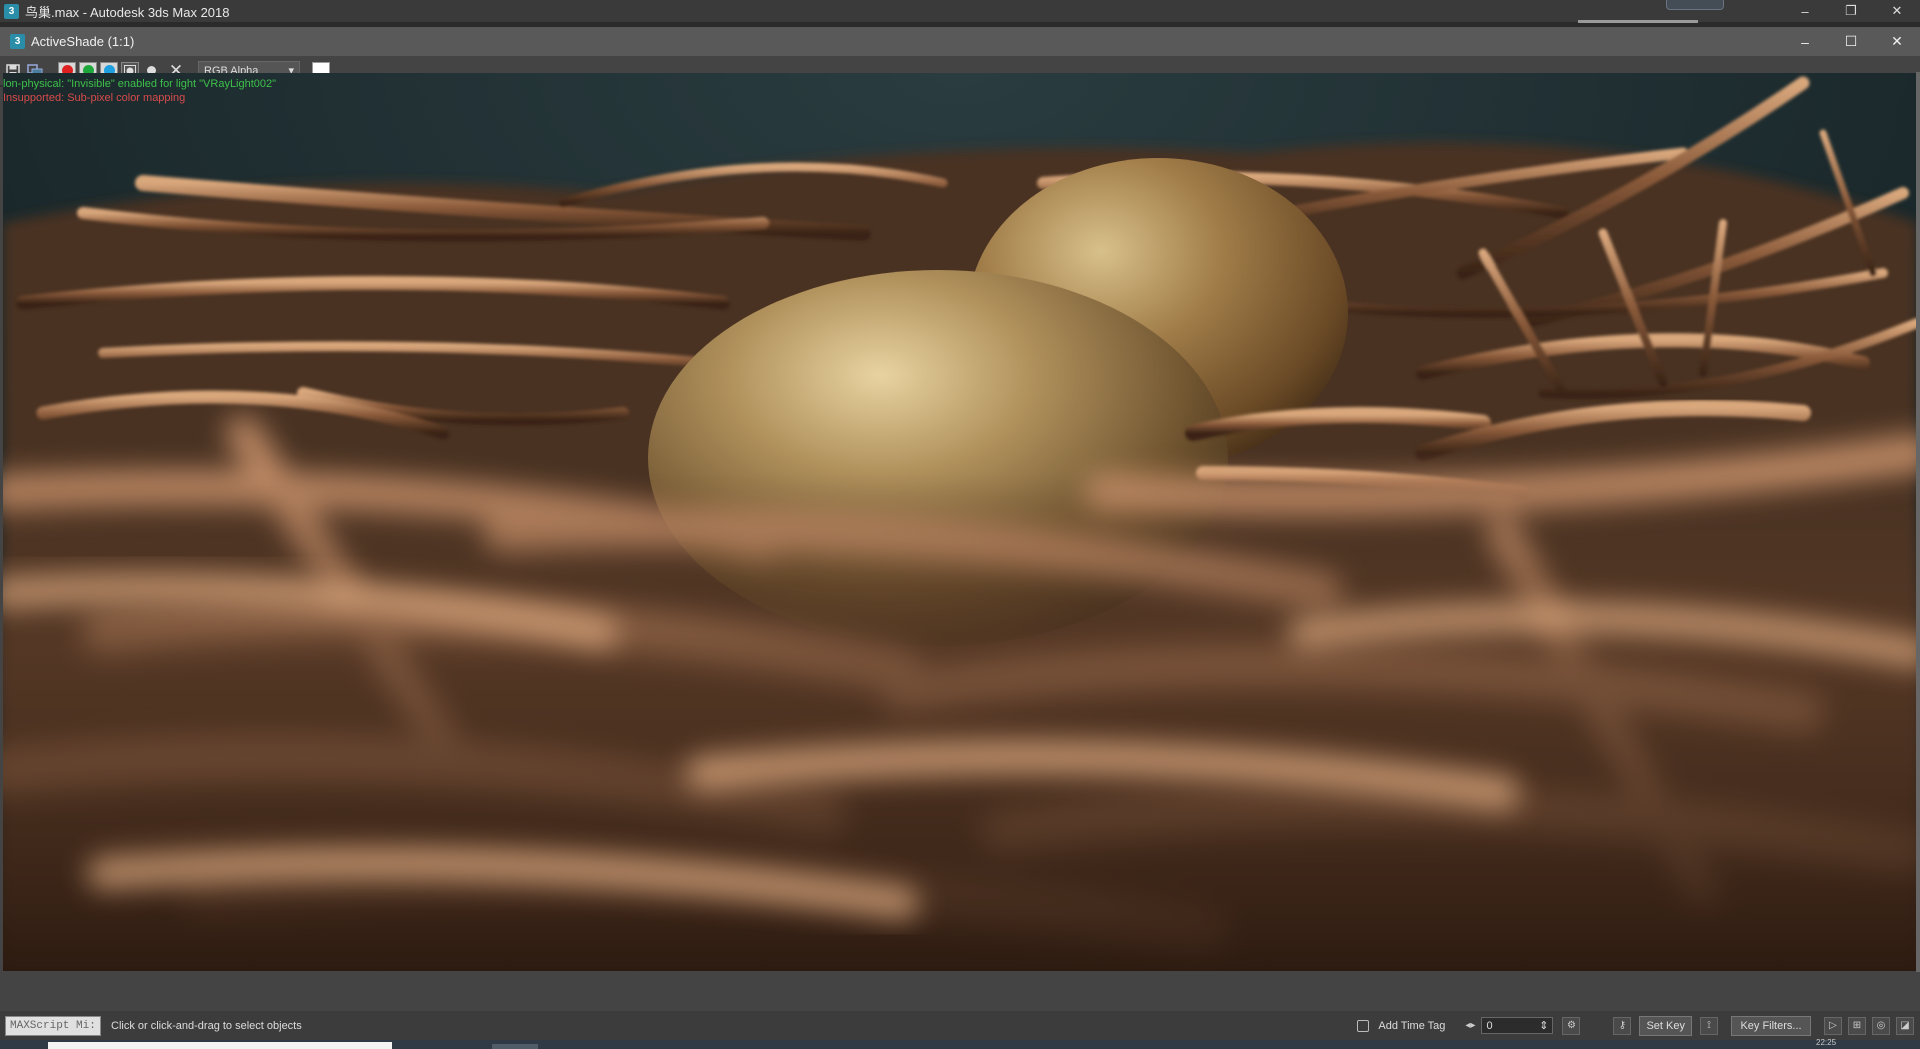  Describe the element at coordinates (1897, 41) in the screenshot. I see `activeshade-close-button: ✕` at that location.